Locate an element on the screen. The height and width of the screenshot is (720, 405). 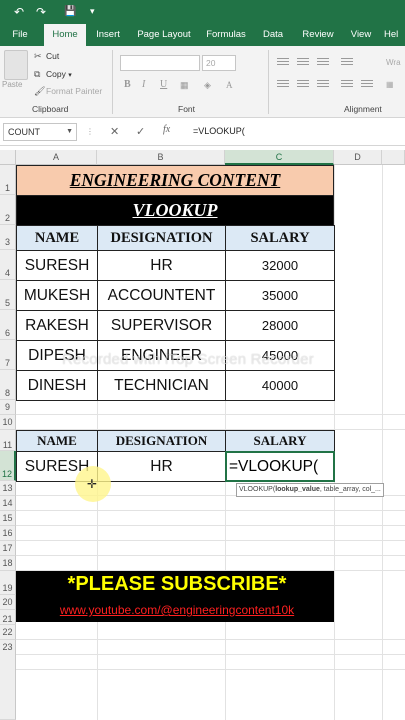
table-cell-name: MUKESH is located at coordinates (57, 295).